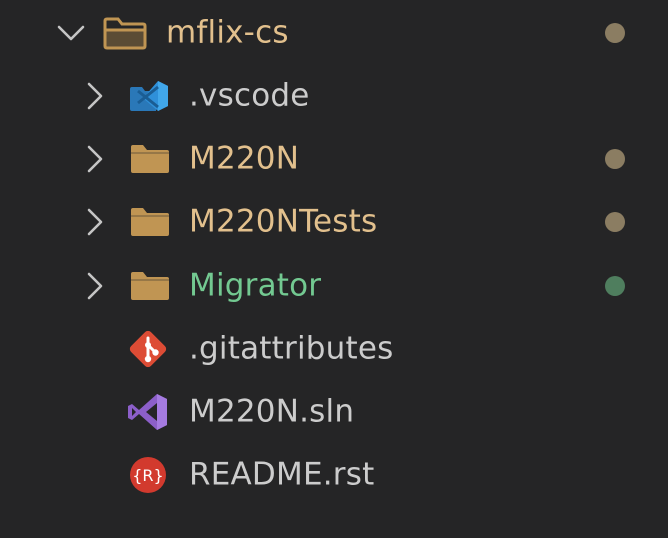  I want to click on visual-studio-icon, so click(147, 411).